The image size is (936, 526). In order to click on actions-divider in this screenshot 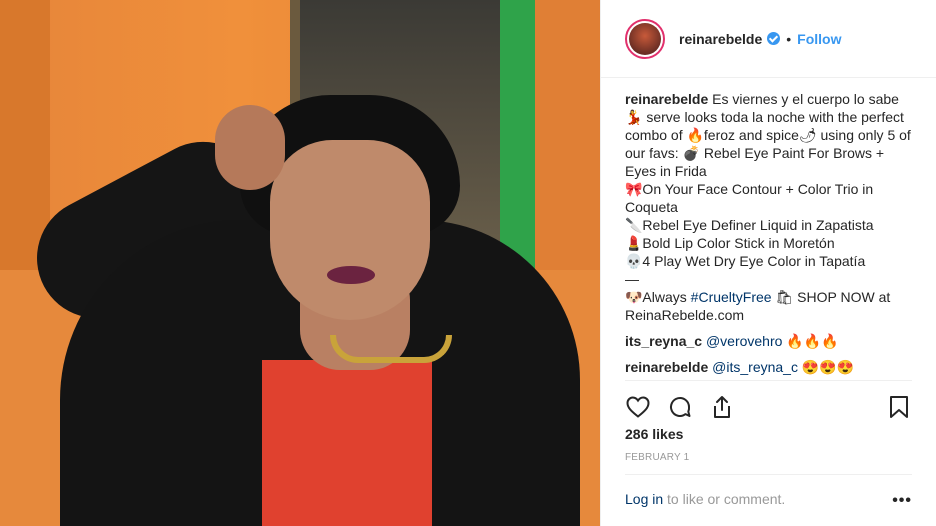, I will do `click(768, 380)`.